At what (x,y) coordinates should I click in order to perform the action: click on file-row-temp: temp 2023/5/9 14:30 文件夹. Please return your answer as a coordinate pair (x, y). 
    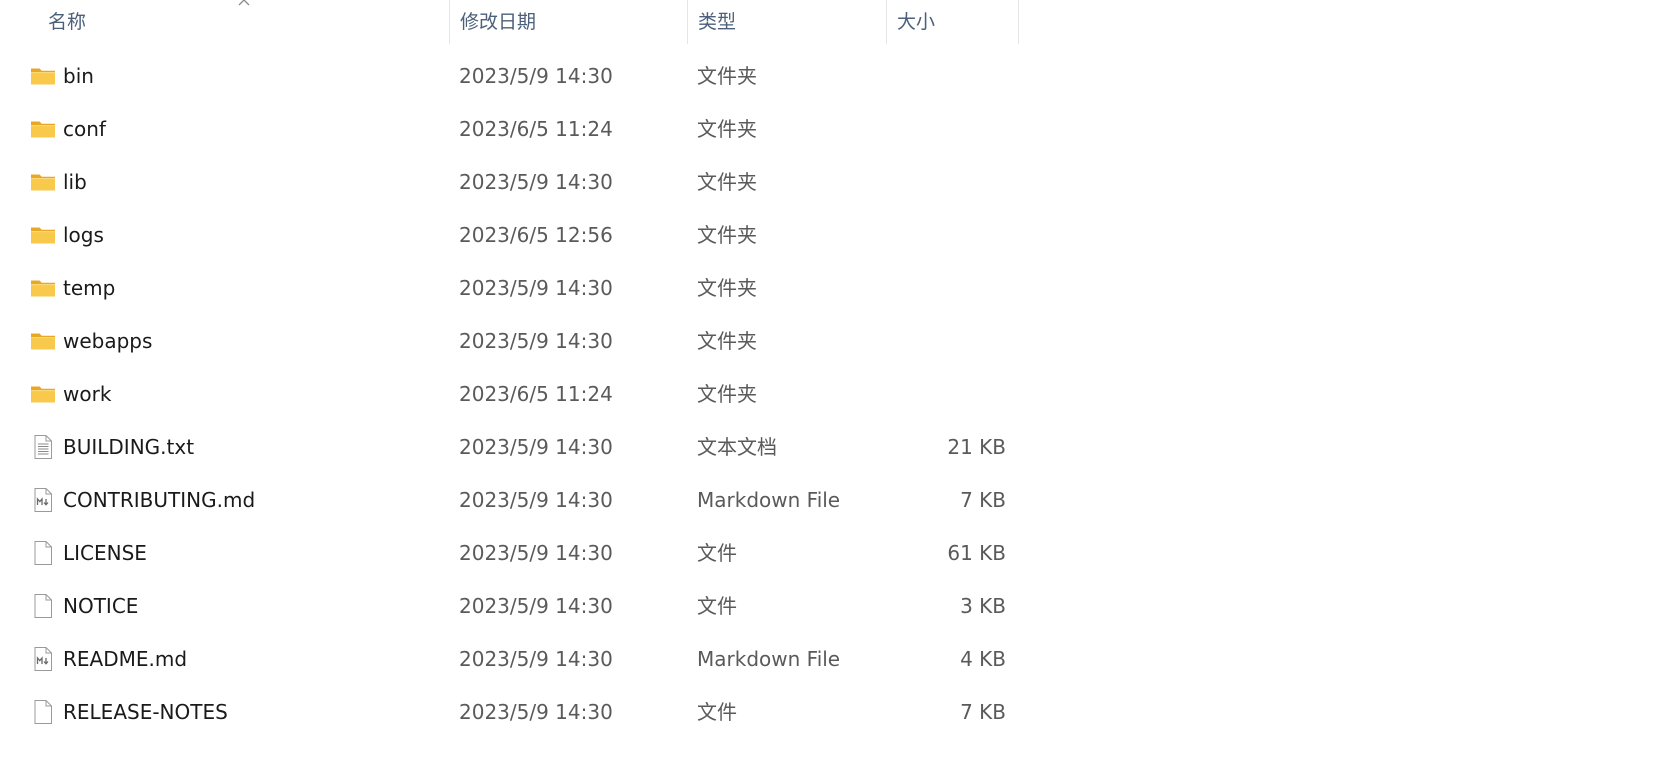
    Looking at the image, I should click on (509, 288).